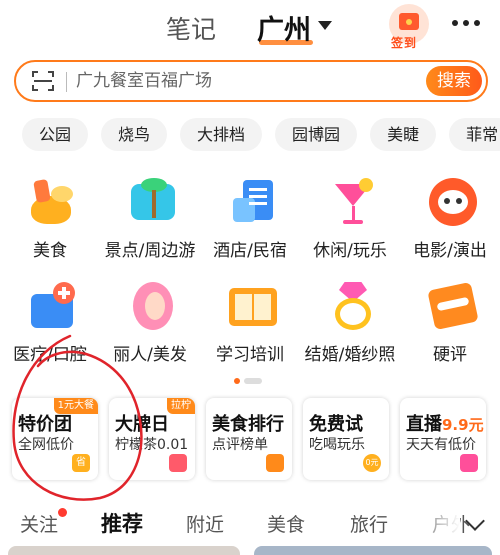 This screenshot has height=555, width=500. What do you see at coordinates (453, 202) in the screenshot?
I see `movie-icon` at bounding box center [453, 202].